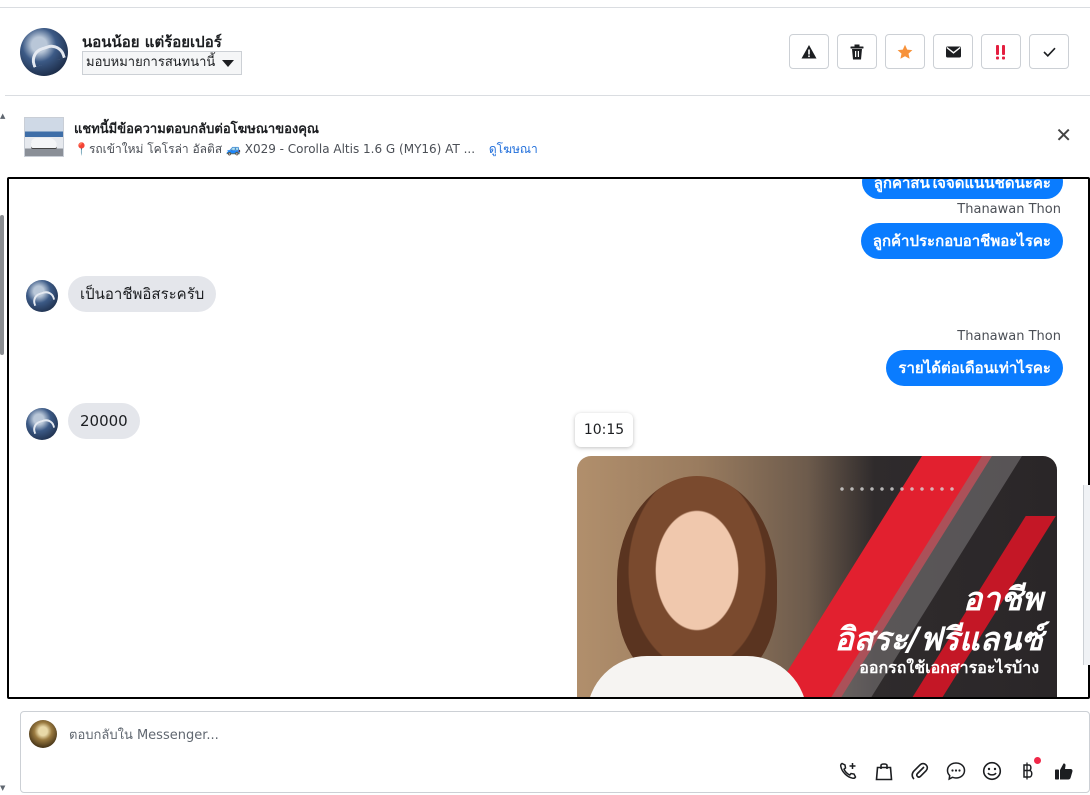 The width and height of the screenshot is (1090, 795). I want to click on paperclip-icon, so click(920, 771).